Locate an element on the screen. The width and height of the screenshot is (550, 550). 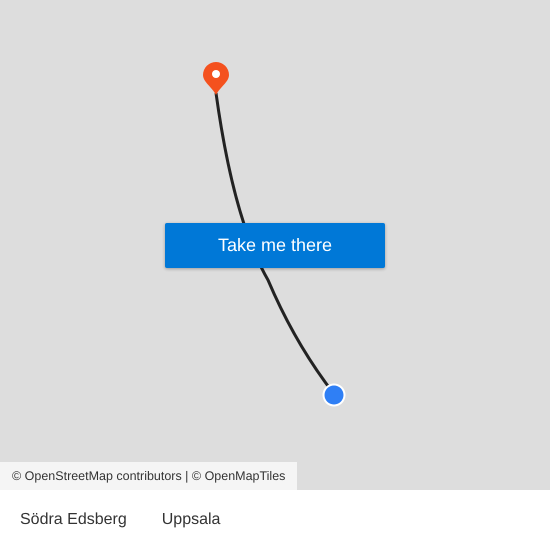
map-attribution: © OpenStreetMap contributors | © OpenMapTiles is located at coordinates (149, 476).